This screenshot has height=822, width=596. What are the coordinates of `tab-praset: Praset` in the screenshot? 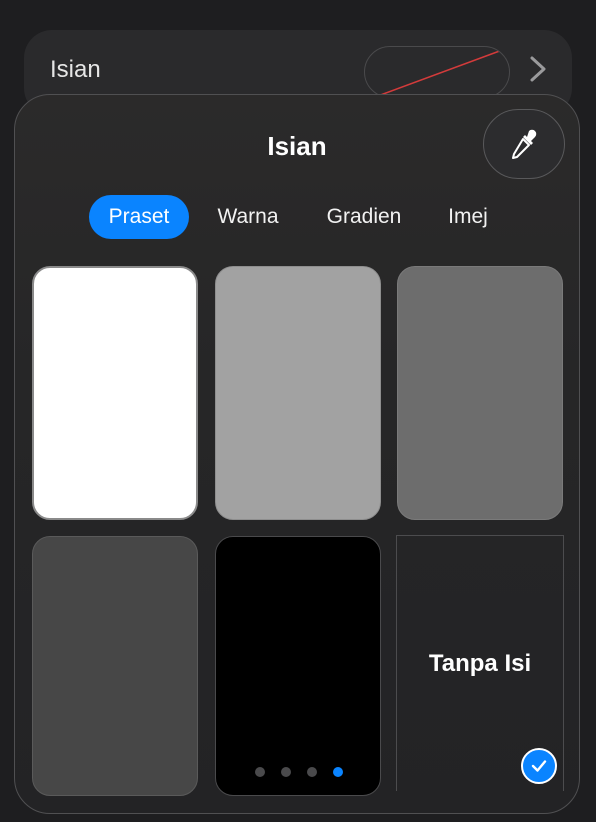 It's located at (139, 217).